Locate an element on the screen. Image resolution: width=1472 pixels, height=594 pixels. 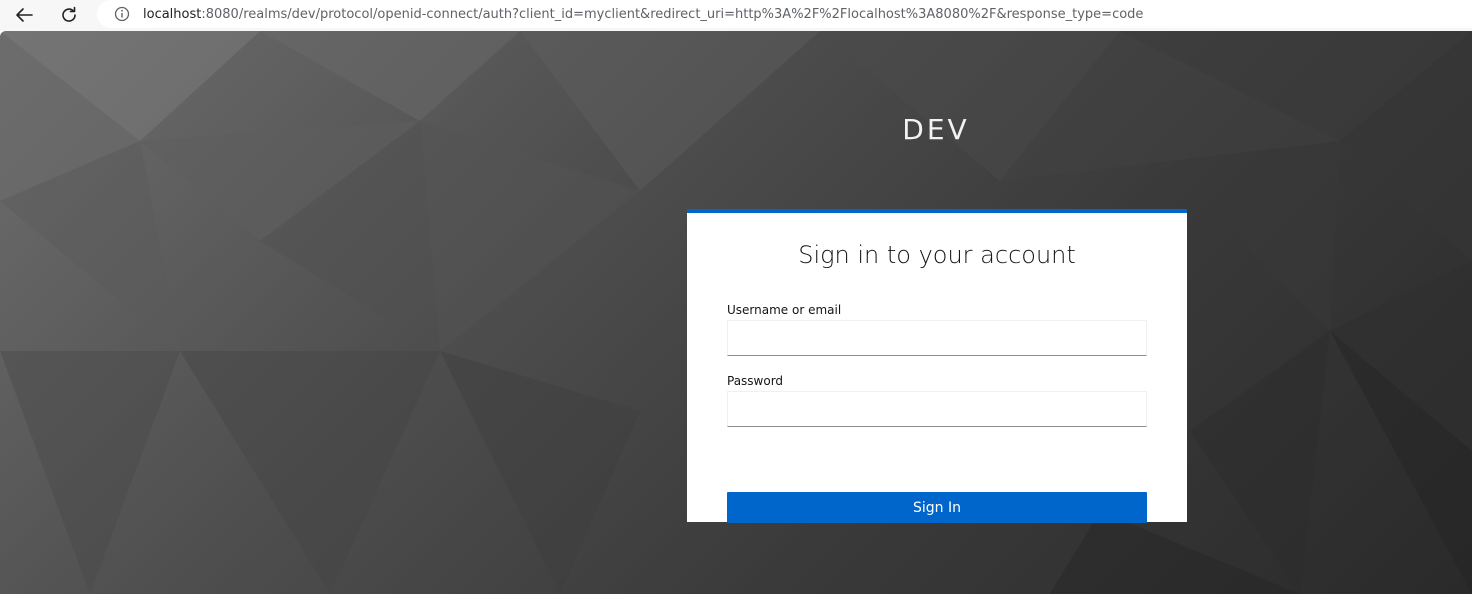
realm-title: DEV is located at coordinates (936, 129).